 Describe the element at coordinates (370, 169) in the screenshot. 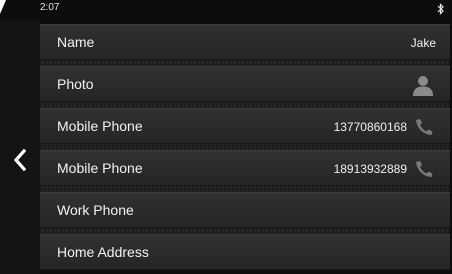

I see `field-value: 18913932889` at that location.